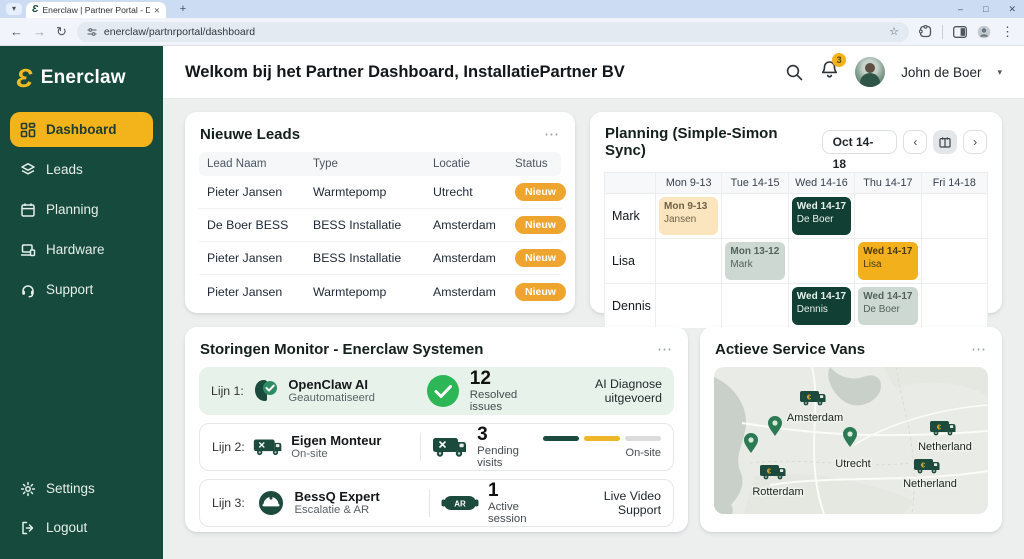 The width and height of the screenshot is (1024, 559). I want to click on chevron-down-icon: ▾, so click(999, 72).